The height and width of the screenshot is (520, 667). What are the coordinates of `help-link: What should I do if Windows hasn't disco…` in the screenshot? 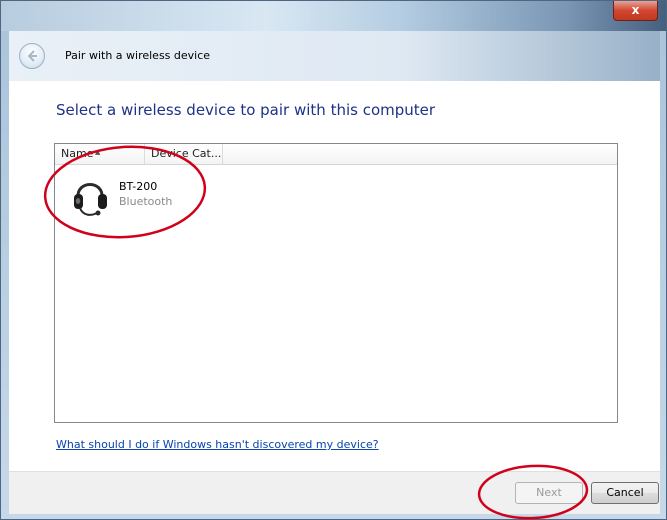 It's located at (217, 444).